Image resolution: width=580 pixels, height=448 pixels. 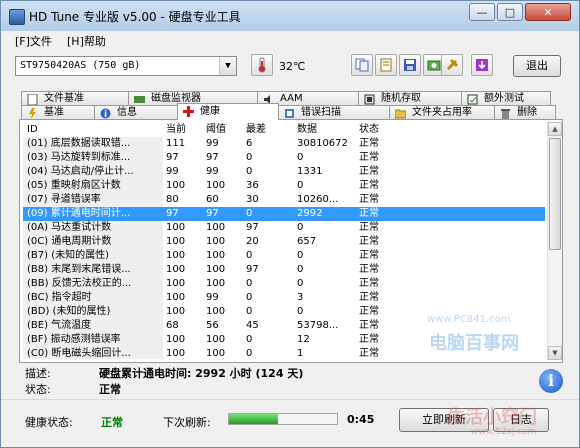 What do you see at coordinates (172, 213) in the screenshot?
I see `cell-current: 97` at bounding box center [172, 213].